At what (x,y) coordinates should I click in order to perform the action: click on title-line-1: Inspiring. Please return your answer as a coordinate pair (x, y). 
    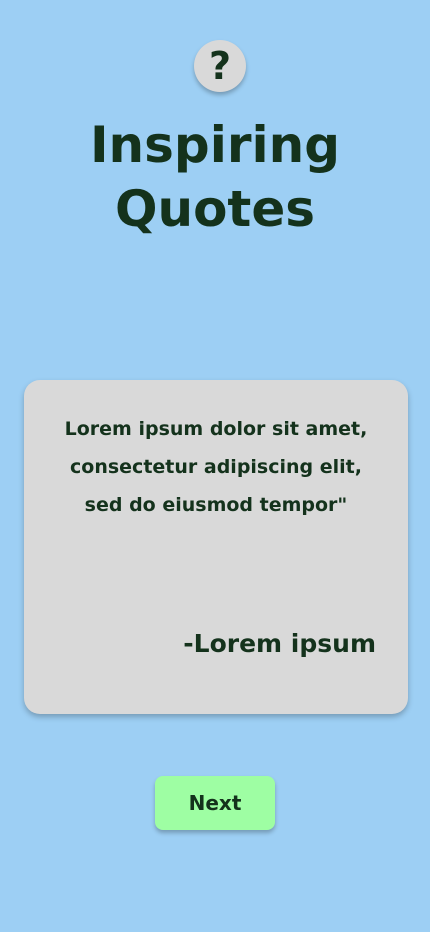
    Looking at the image, I should click on (215, 145).